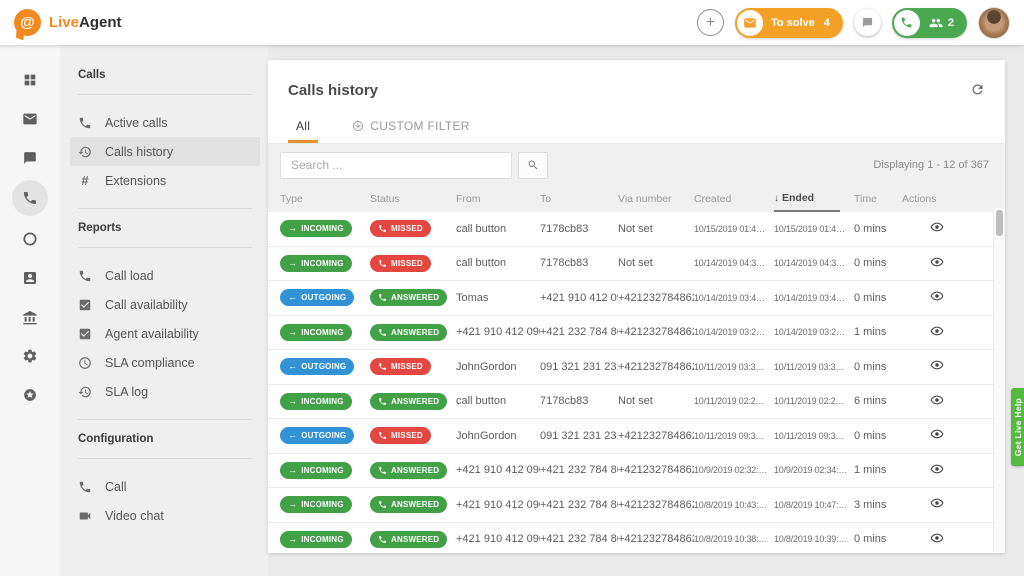 The width and height of the screenshot is (1024, 576). What do you see at coordinates (165, 362) in the screenshot?
I see `sidebar-item-sla-compliance: SLA compliance` at bounding box center [165, 362].